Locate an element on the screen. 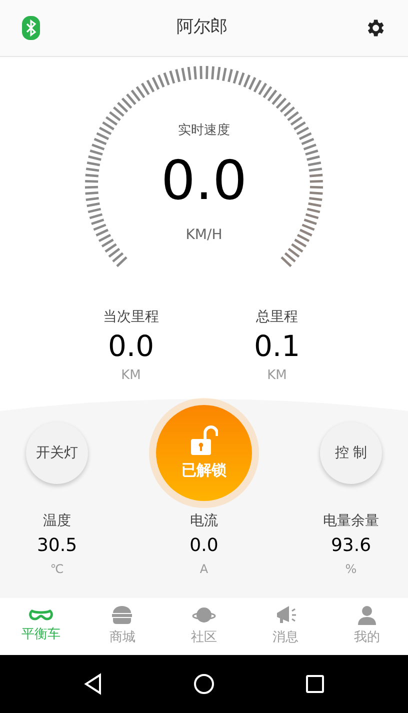  trip-label: 当次里程 is located at coordinates (131, 317).